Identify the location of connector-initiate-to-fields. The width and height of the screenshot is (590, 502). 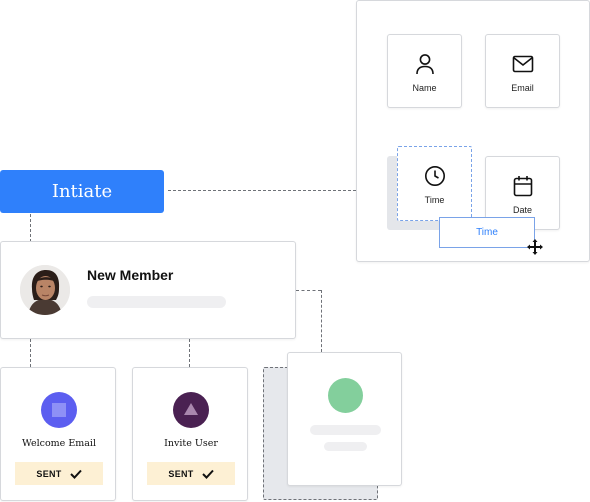
(262, 190).